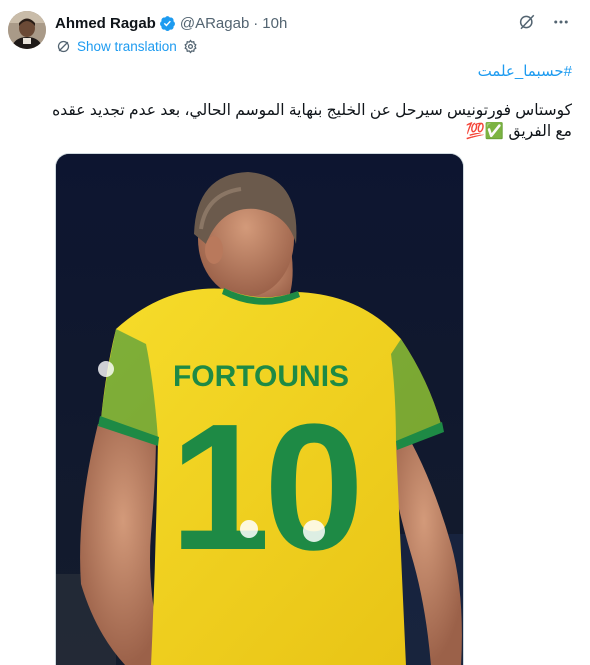 Image resolution: width=590 pixels, height=665 pixels. I want to click on avatar, so click(27, 30).